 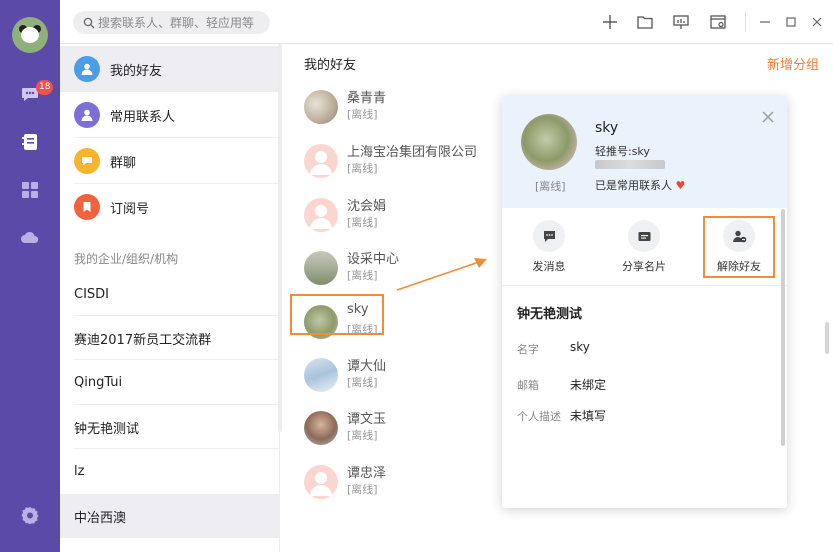 I want to click on close-icon, so click(x=817, y=22).